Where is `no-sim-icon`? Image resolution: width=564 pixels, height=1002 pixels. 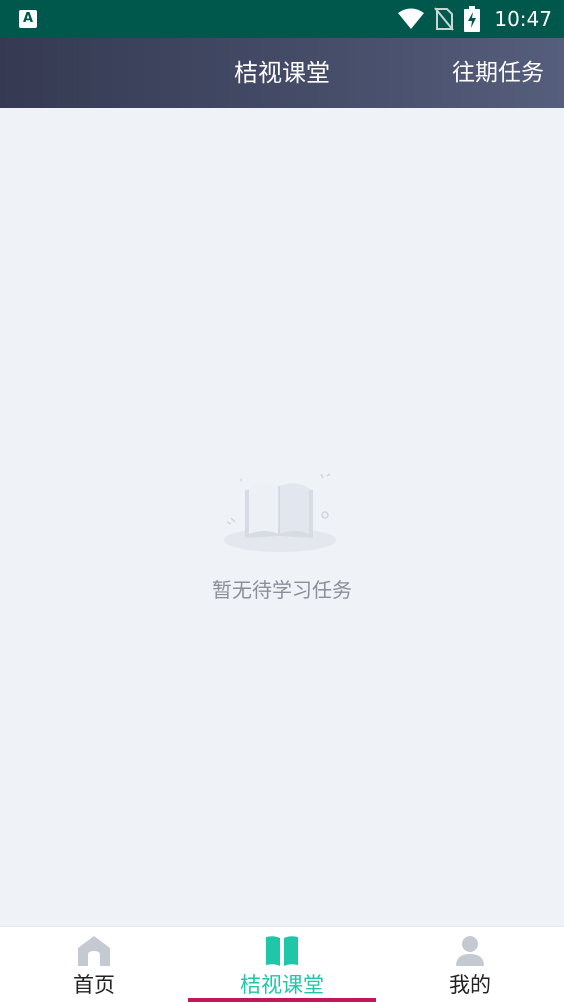
no-sim-icon is located at coordinates (444, 19).